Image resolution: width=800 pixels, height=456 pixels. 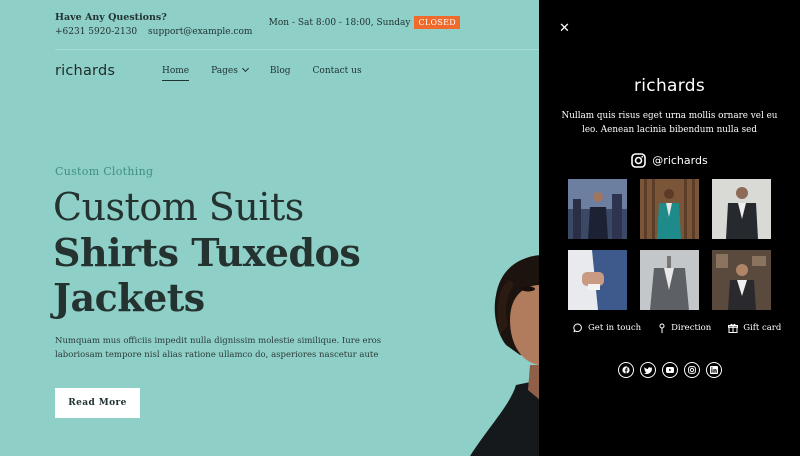 I want to click on twitter-icon, so click(x=647, y=370).